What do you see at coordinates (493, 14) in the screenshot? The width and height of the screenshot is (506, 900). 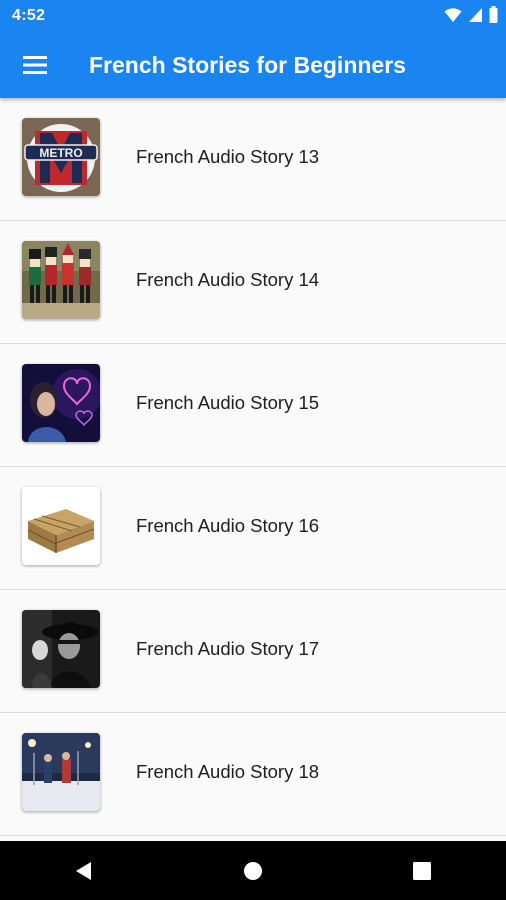 I see `battery-icon` at bounding box center [493, 14].